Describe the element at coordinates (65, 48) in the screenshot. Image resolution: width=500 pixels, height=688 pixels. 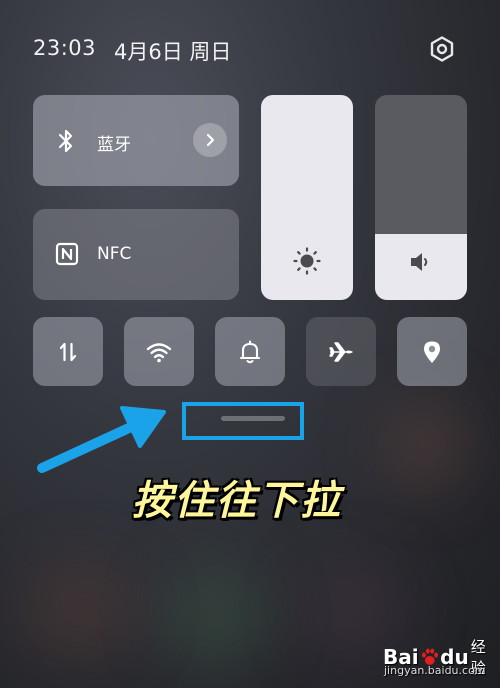
I see `status-time: 23:03` at that location.